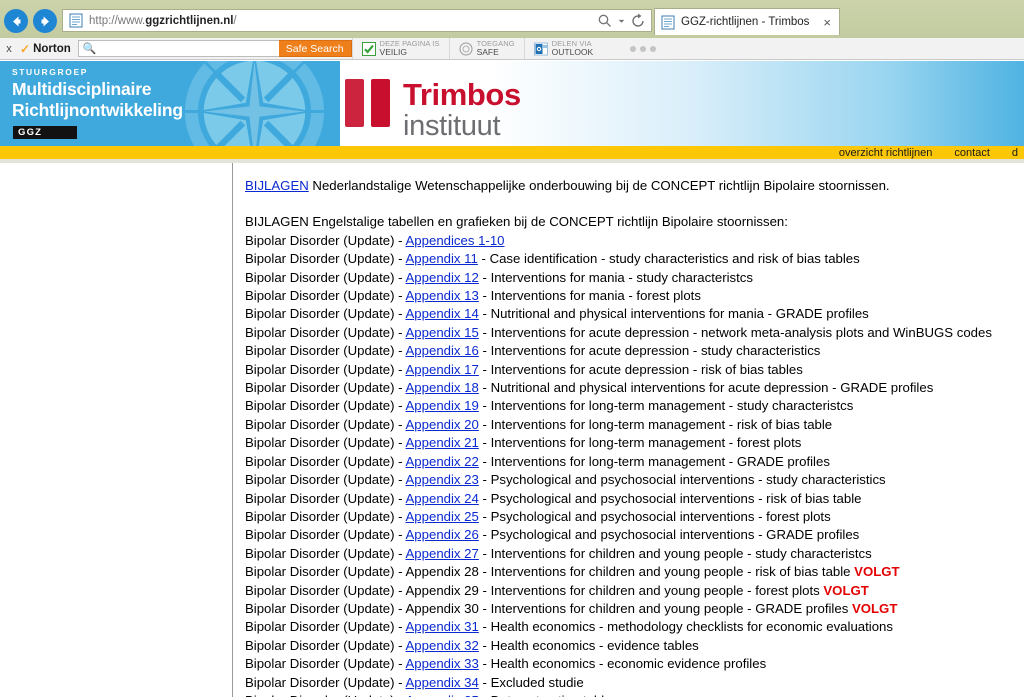 The height and width of the screenshot is (697, 1024). I want to click on appendix-link: Appendix 12, so click(442, 277).